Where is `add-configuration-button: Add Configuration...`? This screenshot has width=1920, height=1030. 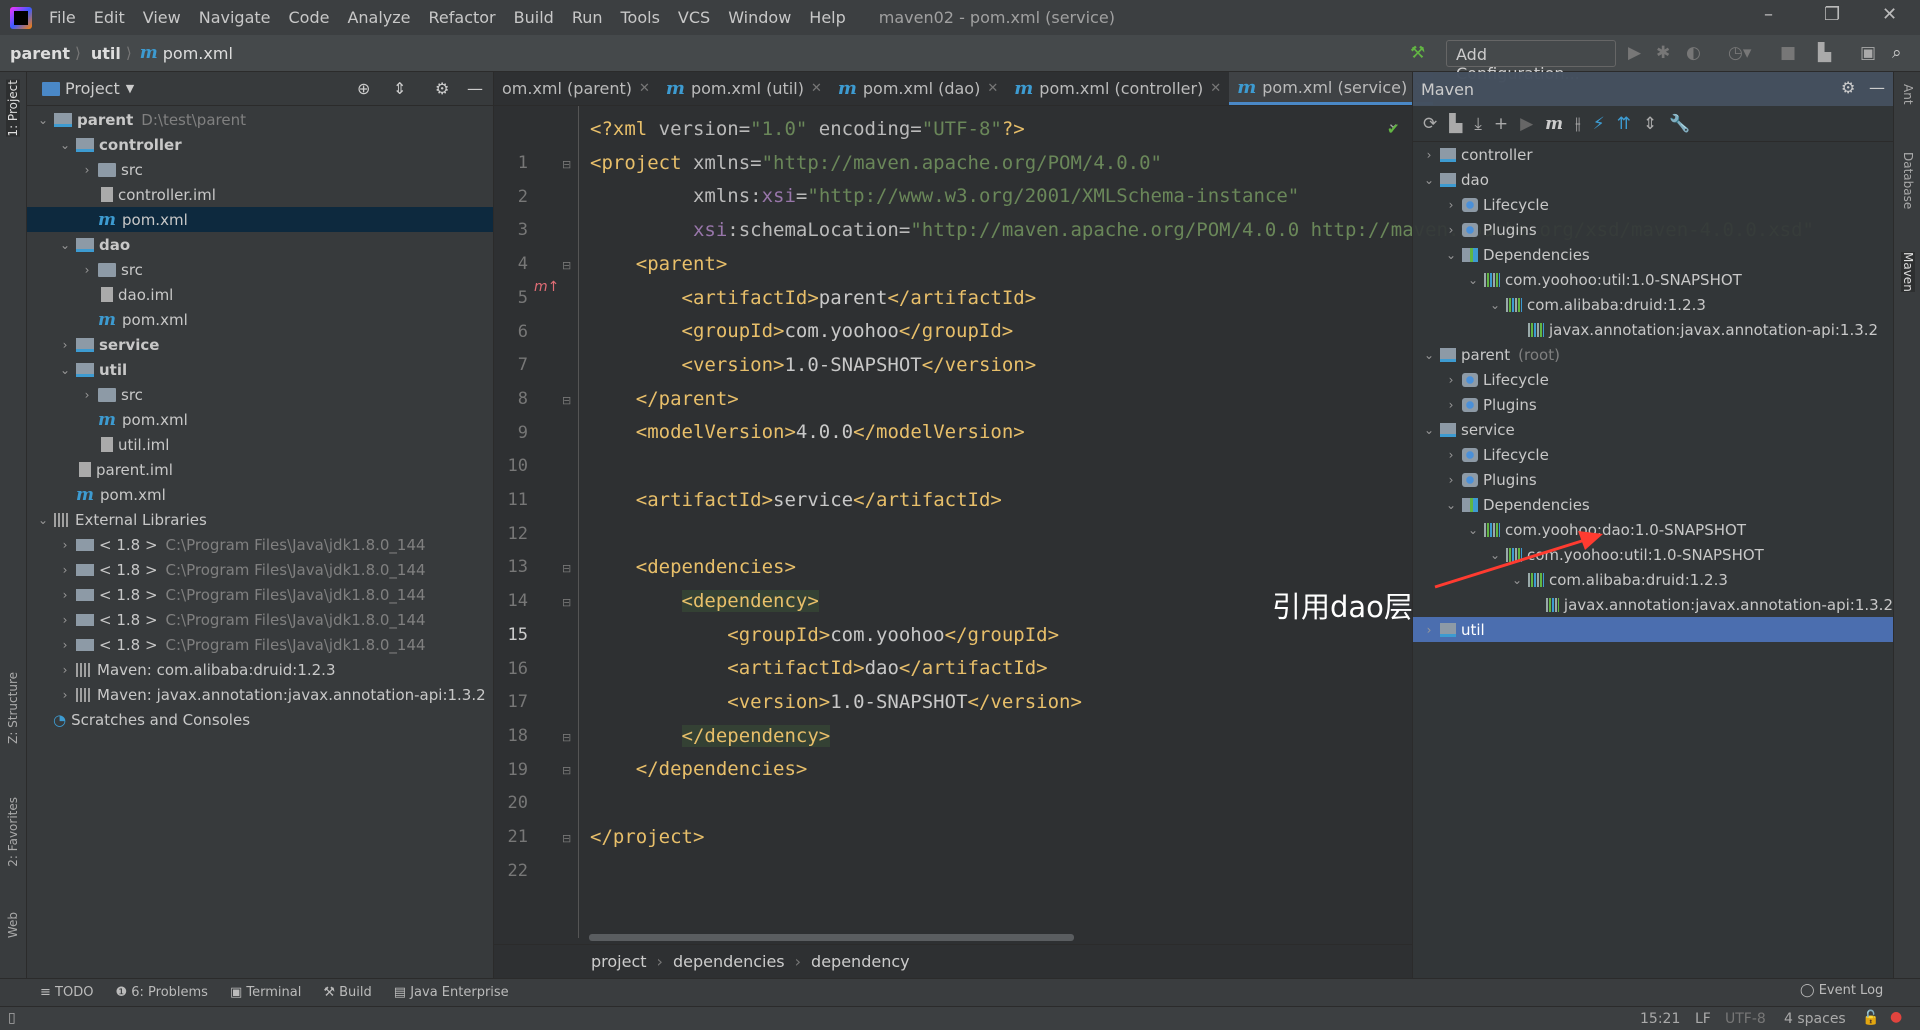
add-configuration-button: Add Configuration... is located at coordinates (1531, 61).